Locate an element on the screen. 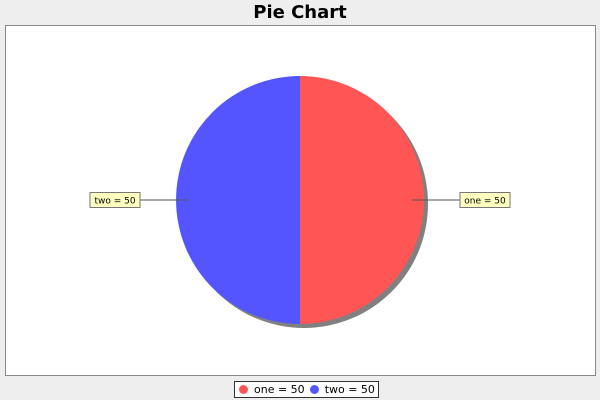 The image size is (600, 400). legend-item-two: two = 50 is located at coordinates (342, 389).